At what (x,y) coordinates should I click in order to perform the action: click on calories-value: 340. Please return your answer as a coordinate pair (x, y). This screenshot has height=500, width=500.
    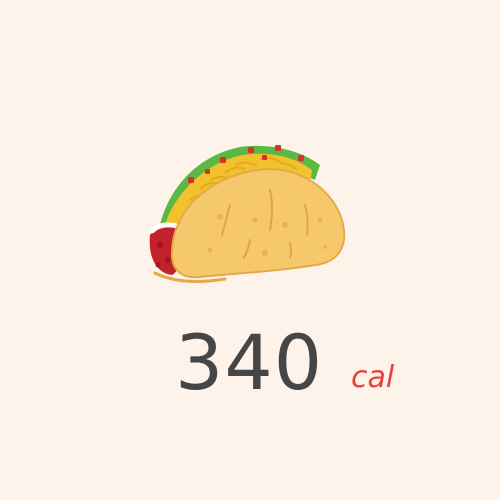
    Looking at the image, I should click on (249, 362).